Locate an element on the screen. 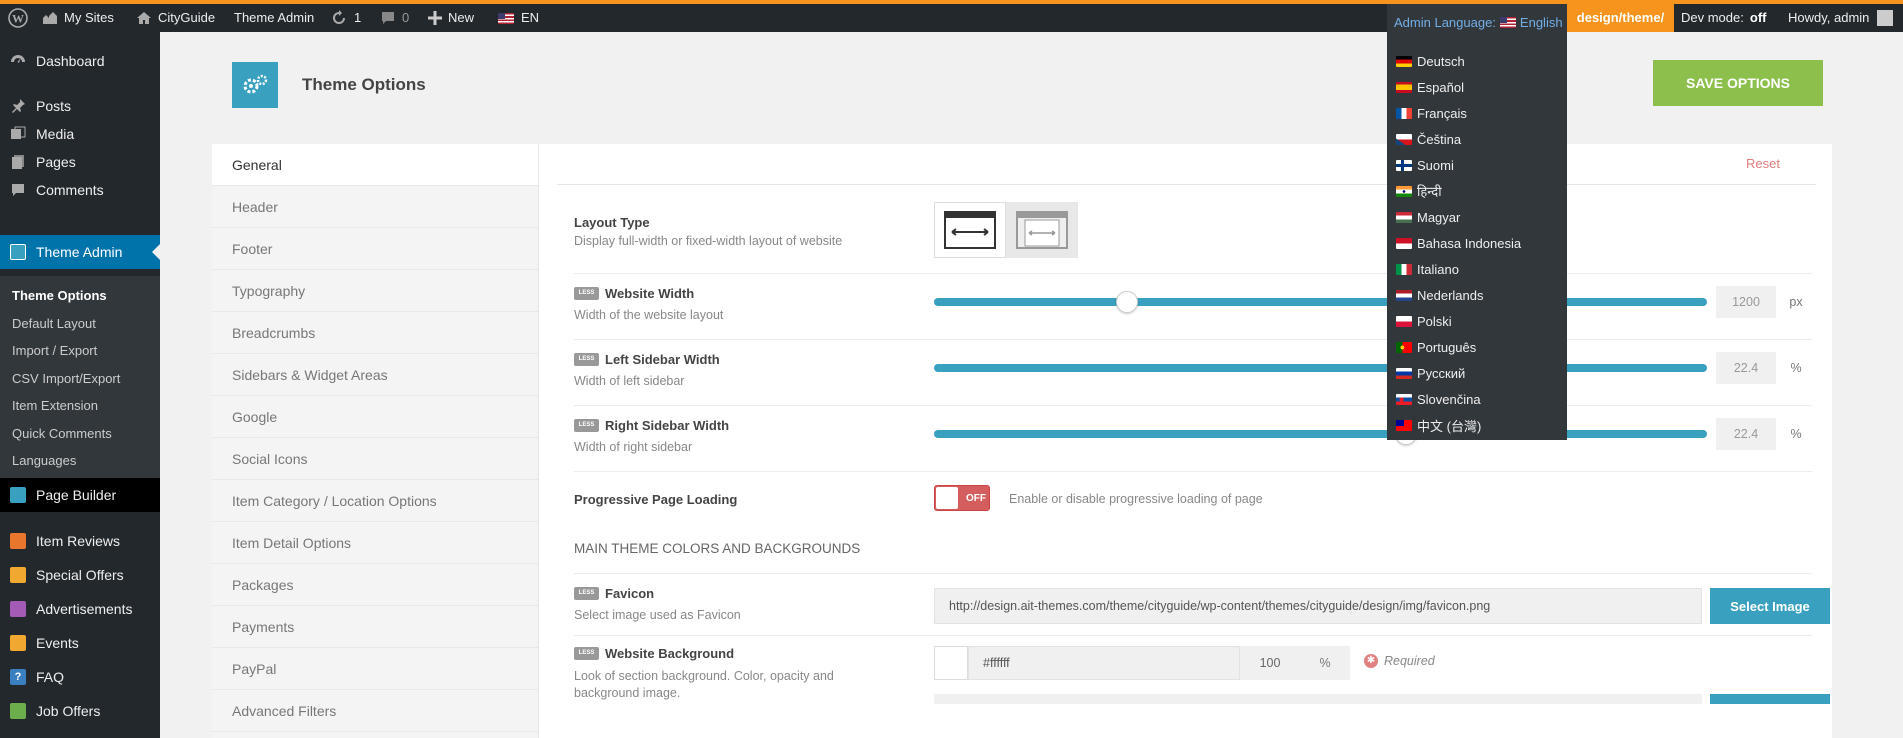 This screenshot has height=738, width=1903. language-option-de: Deutsch is located at coordinates (1477, 61).